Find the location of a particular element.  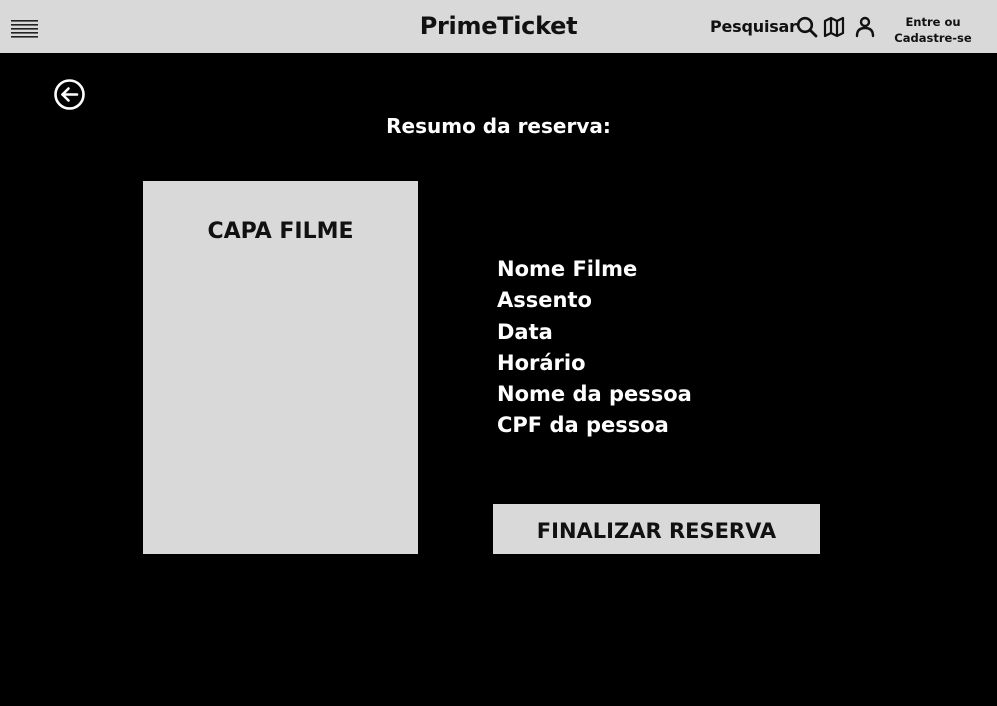

user-button is located at coordinates (865, 27).